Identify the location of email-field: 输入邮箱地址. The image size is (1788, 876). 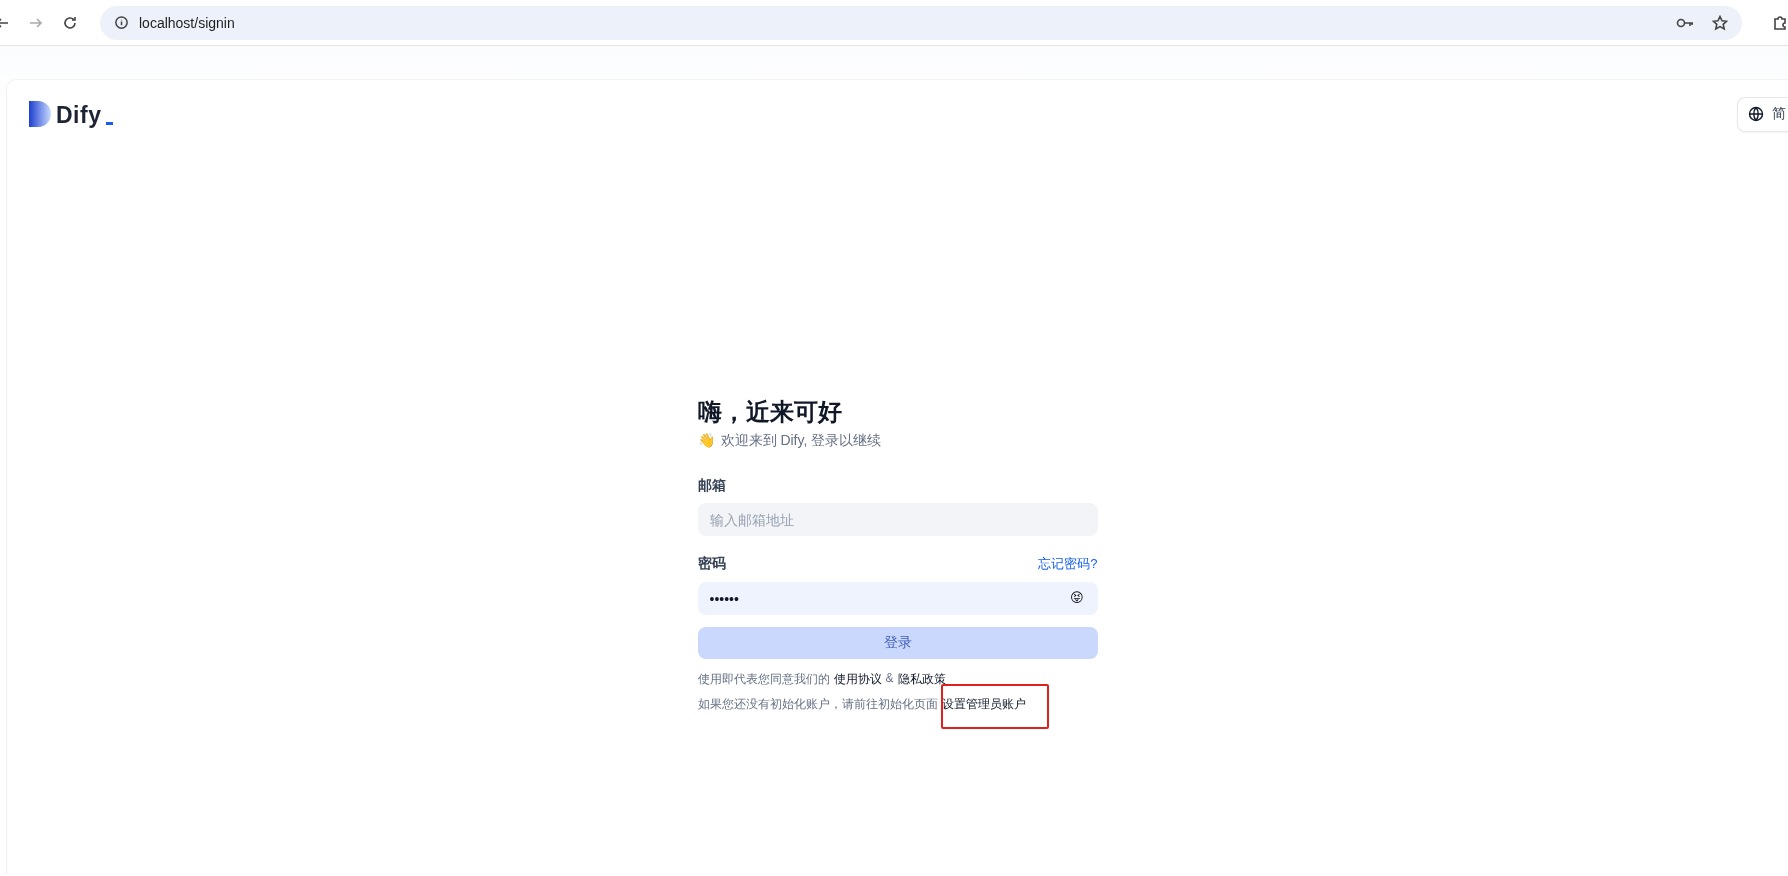
(897, 519).